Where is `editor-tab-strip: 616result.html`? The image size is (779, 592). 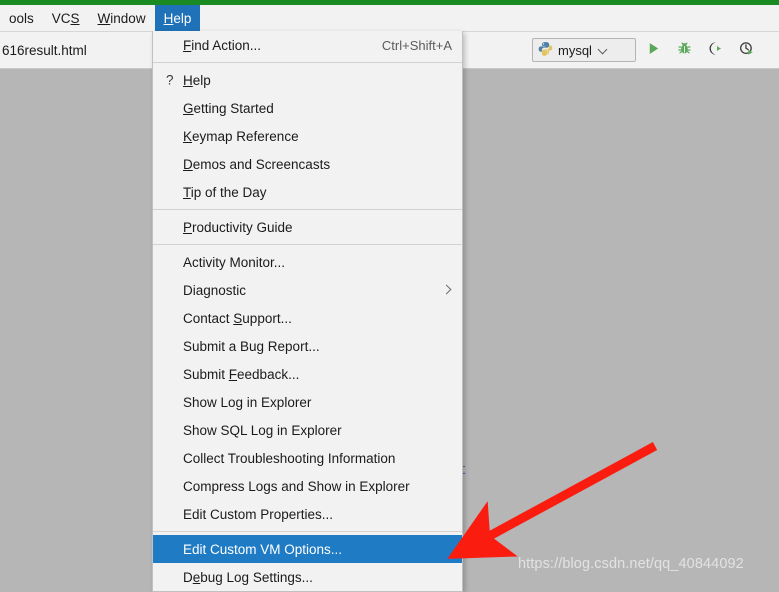 editor-tab-strip: 616result.html is located at coordinates (76, 50).